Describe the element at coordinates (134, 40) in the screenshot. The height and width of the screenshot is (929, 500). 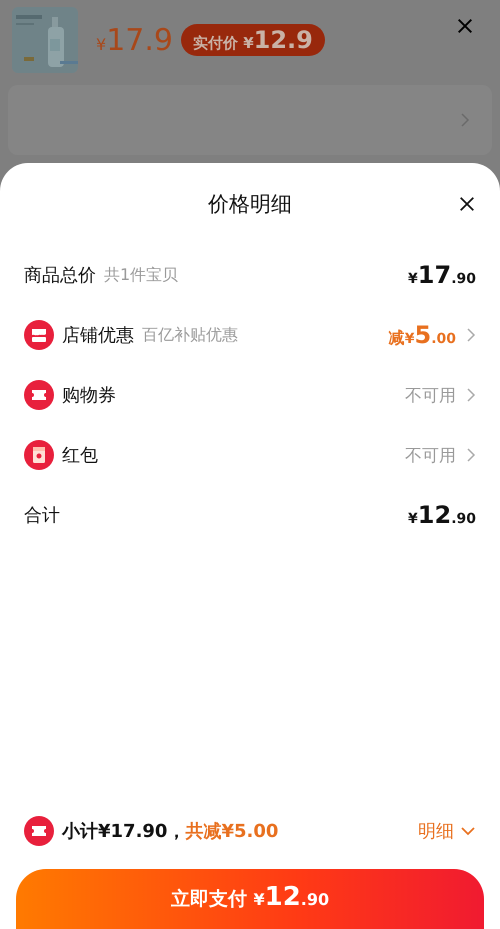
I see `price-text: ¥17.9` at that location.